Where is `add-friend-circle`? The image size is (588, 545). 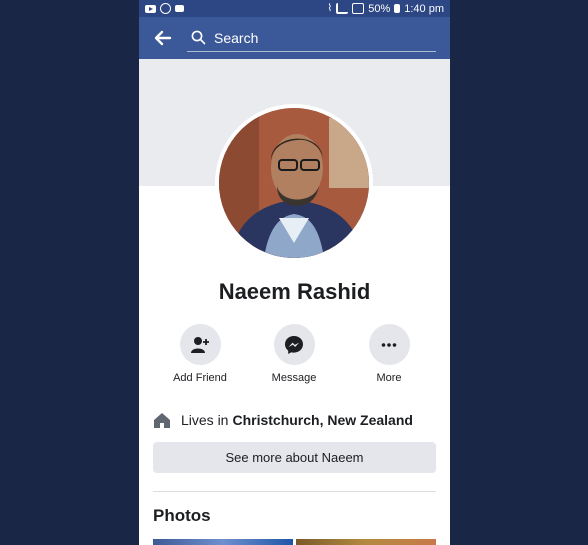 add-friend-circle is located at coordinates (200, 344).